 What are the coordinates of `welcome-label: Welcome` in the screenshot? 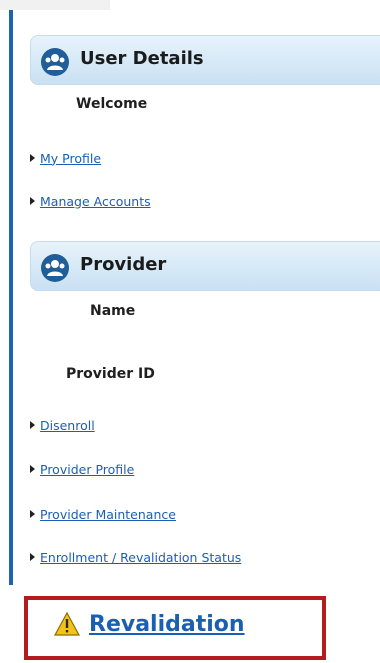 It's located at (112, 104).